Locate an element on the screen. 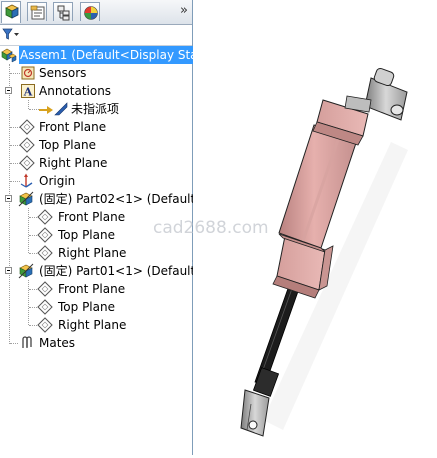 The image size is (437, 458). displaymanager-icon is located at coordinates (91, 13).